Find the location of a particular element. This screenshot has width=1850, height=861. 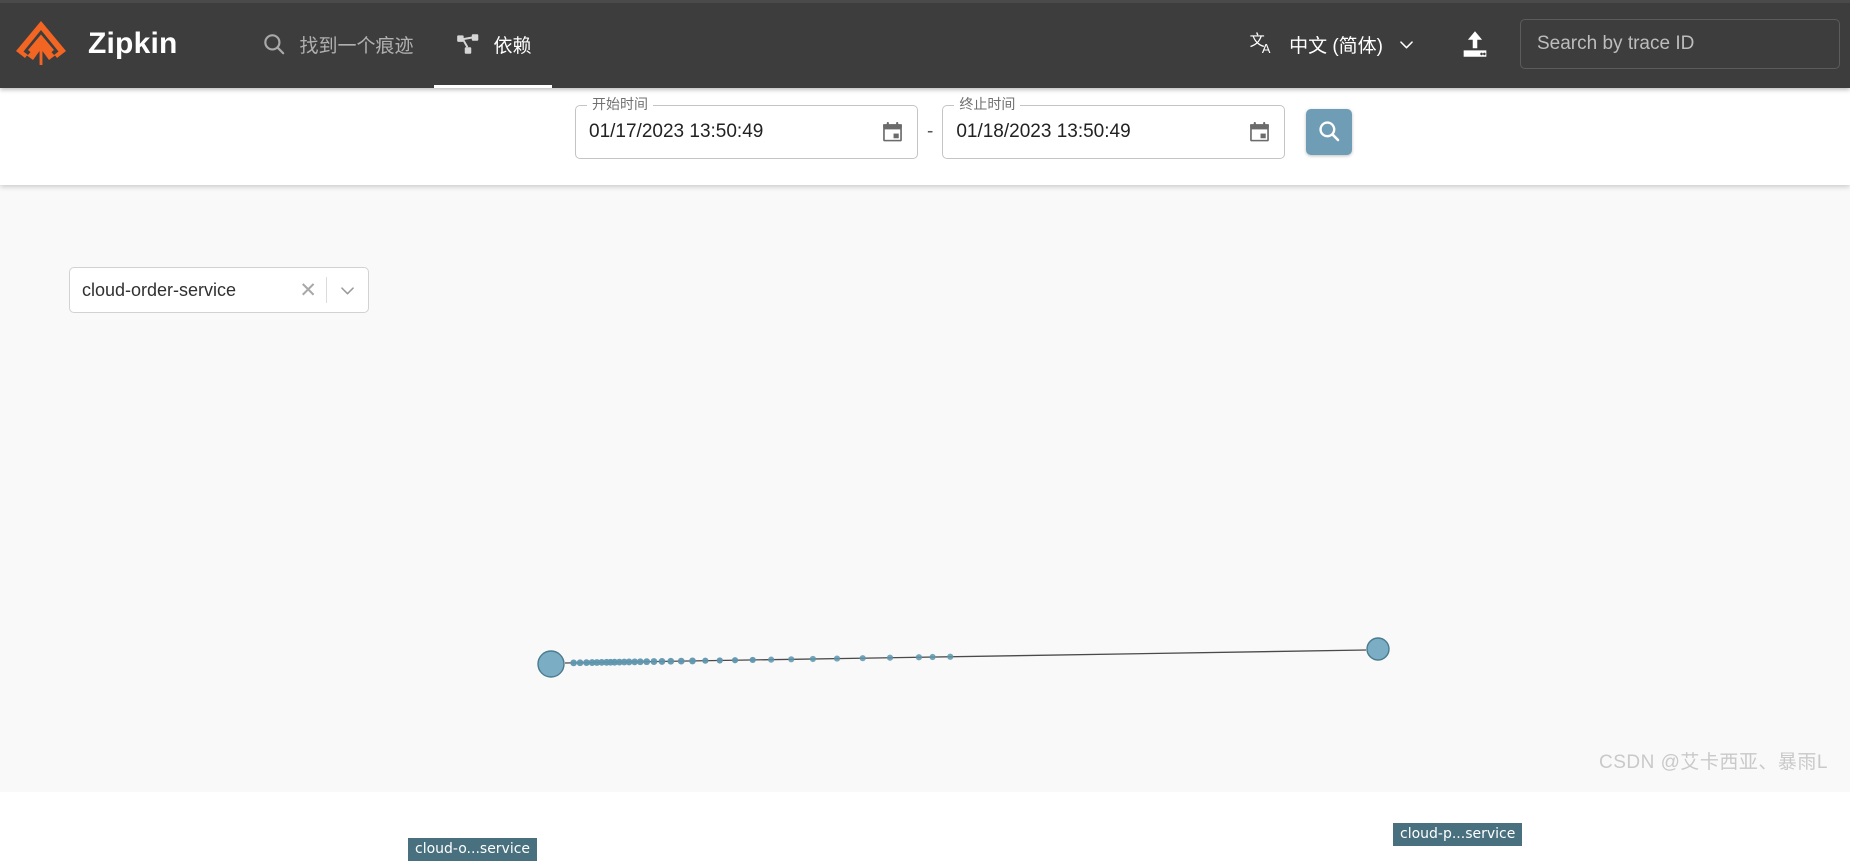

search-dependencies-button is located at coordinates (1329, 132).